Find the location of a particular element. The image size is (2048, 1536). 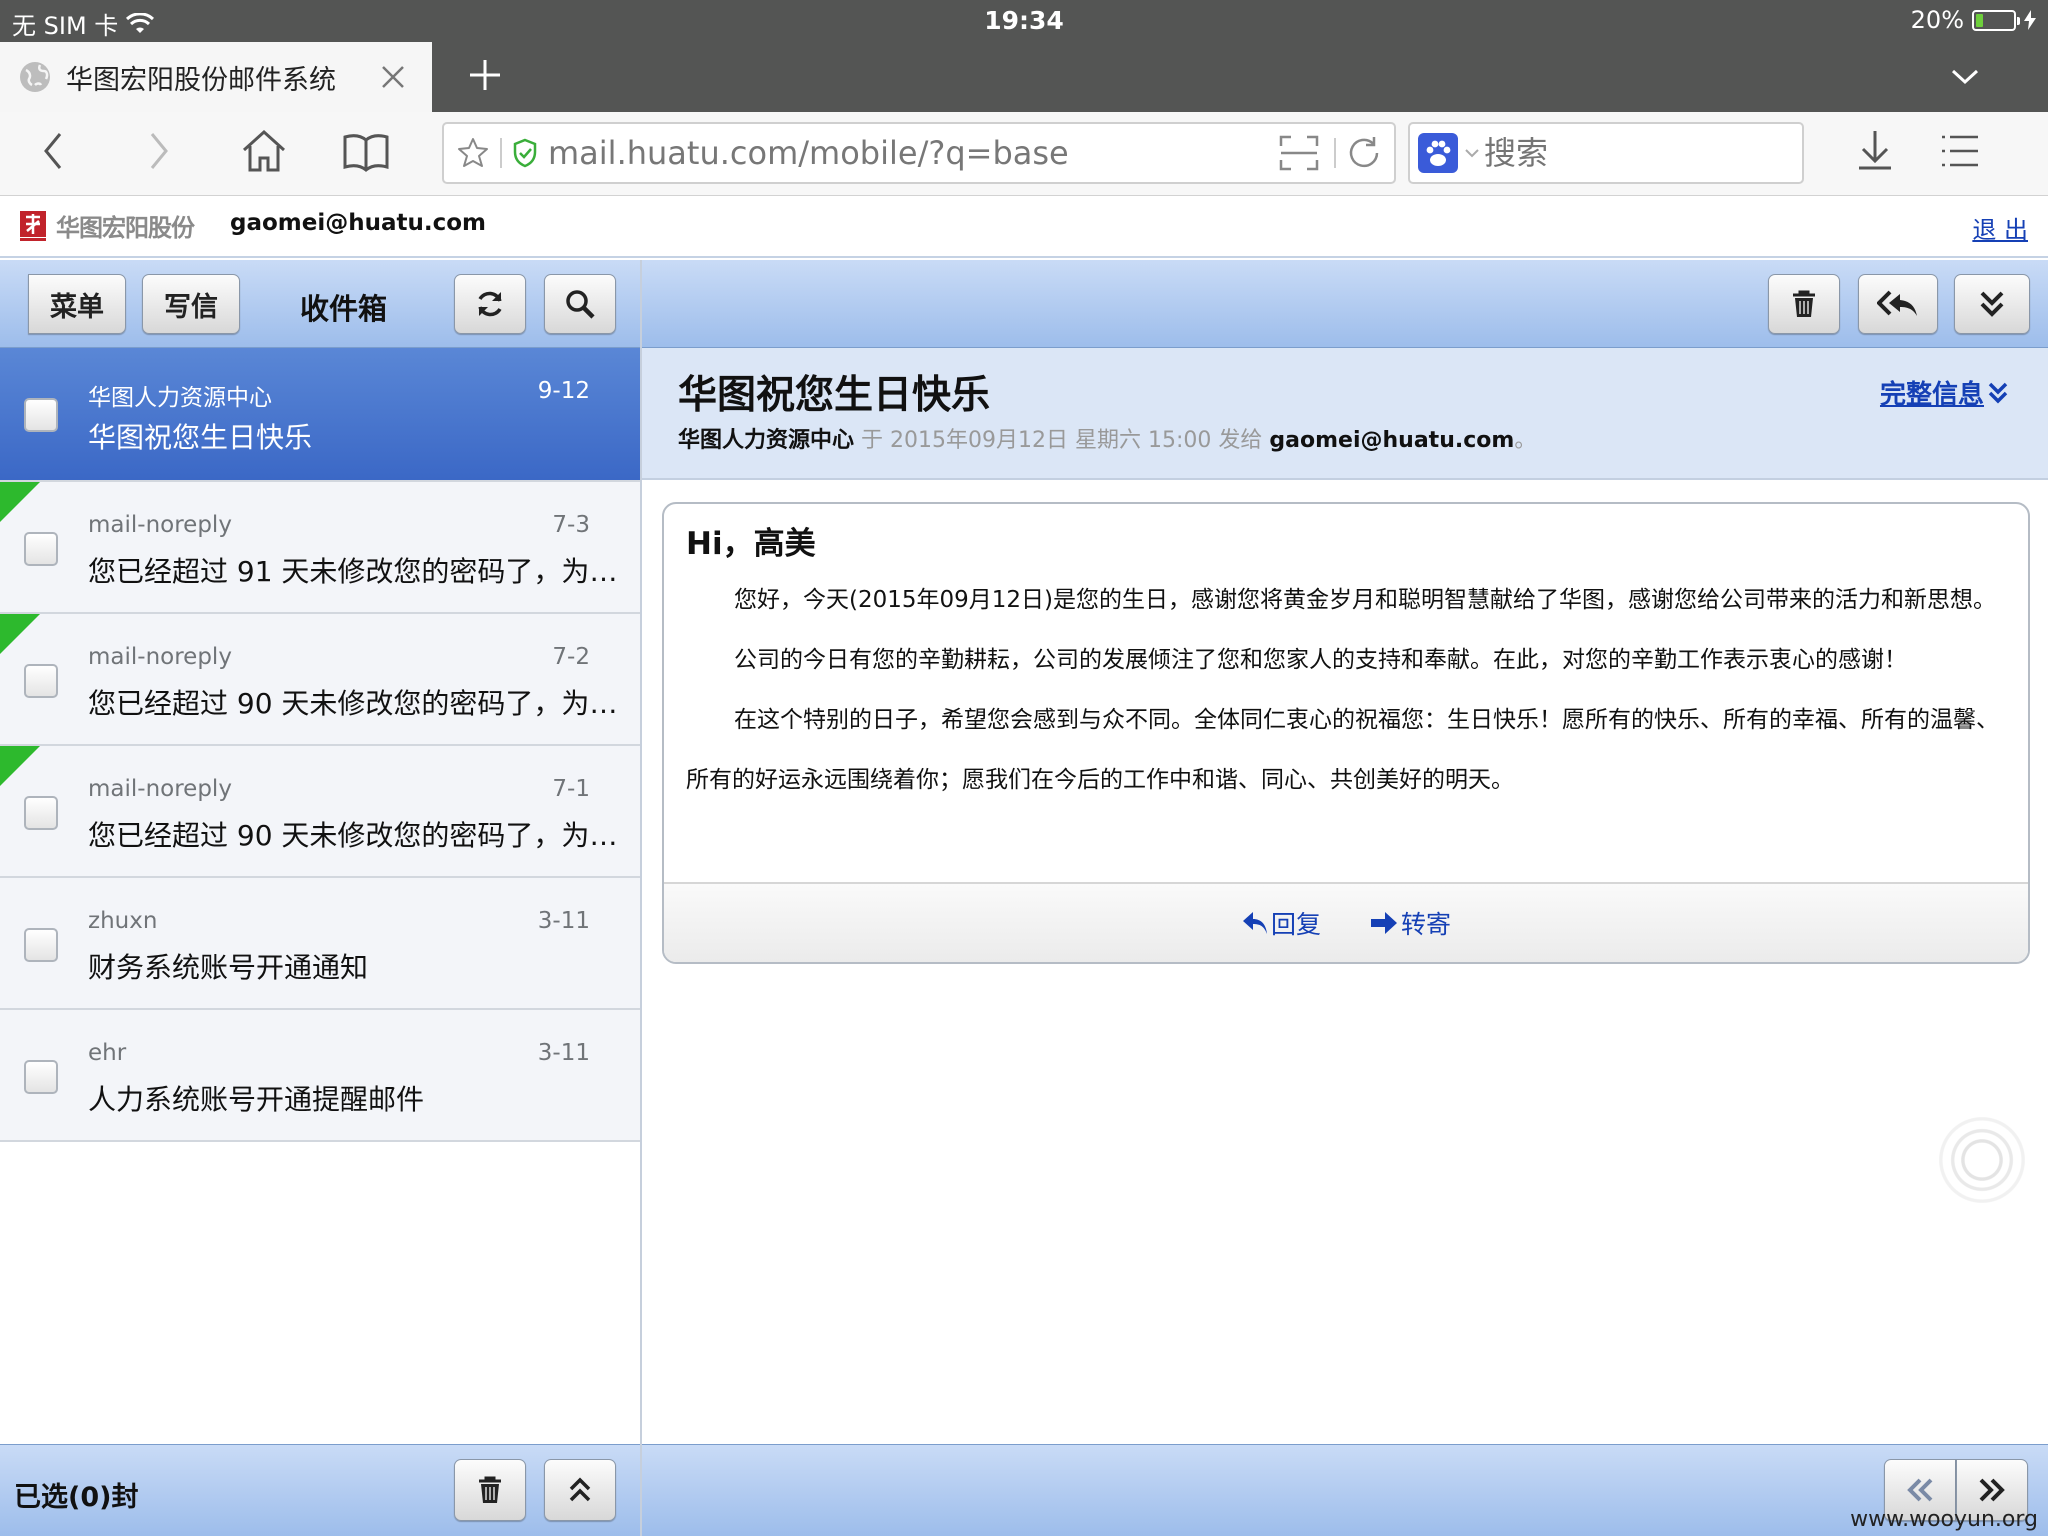

message-sender: 华图人力资源中心 is located at coordinates (766, 440).